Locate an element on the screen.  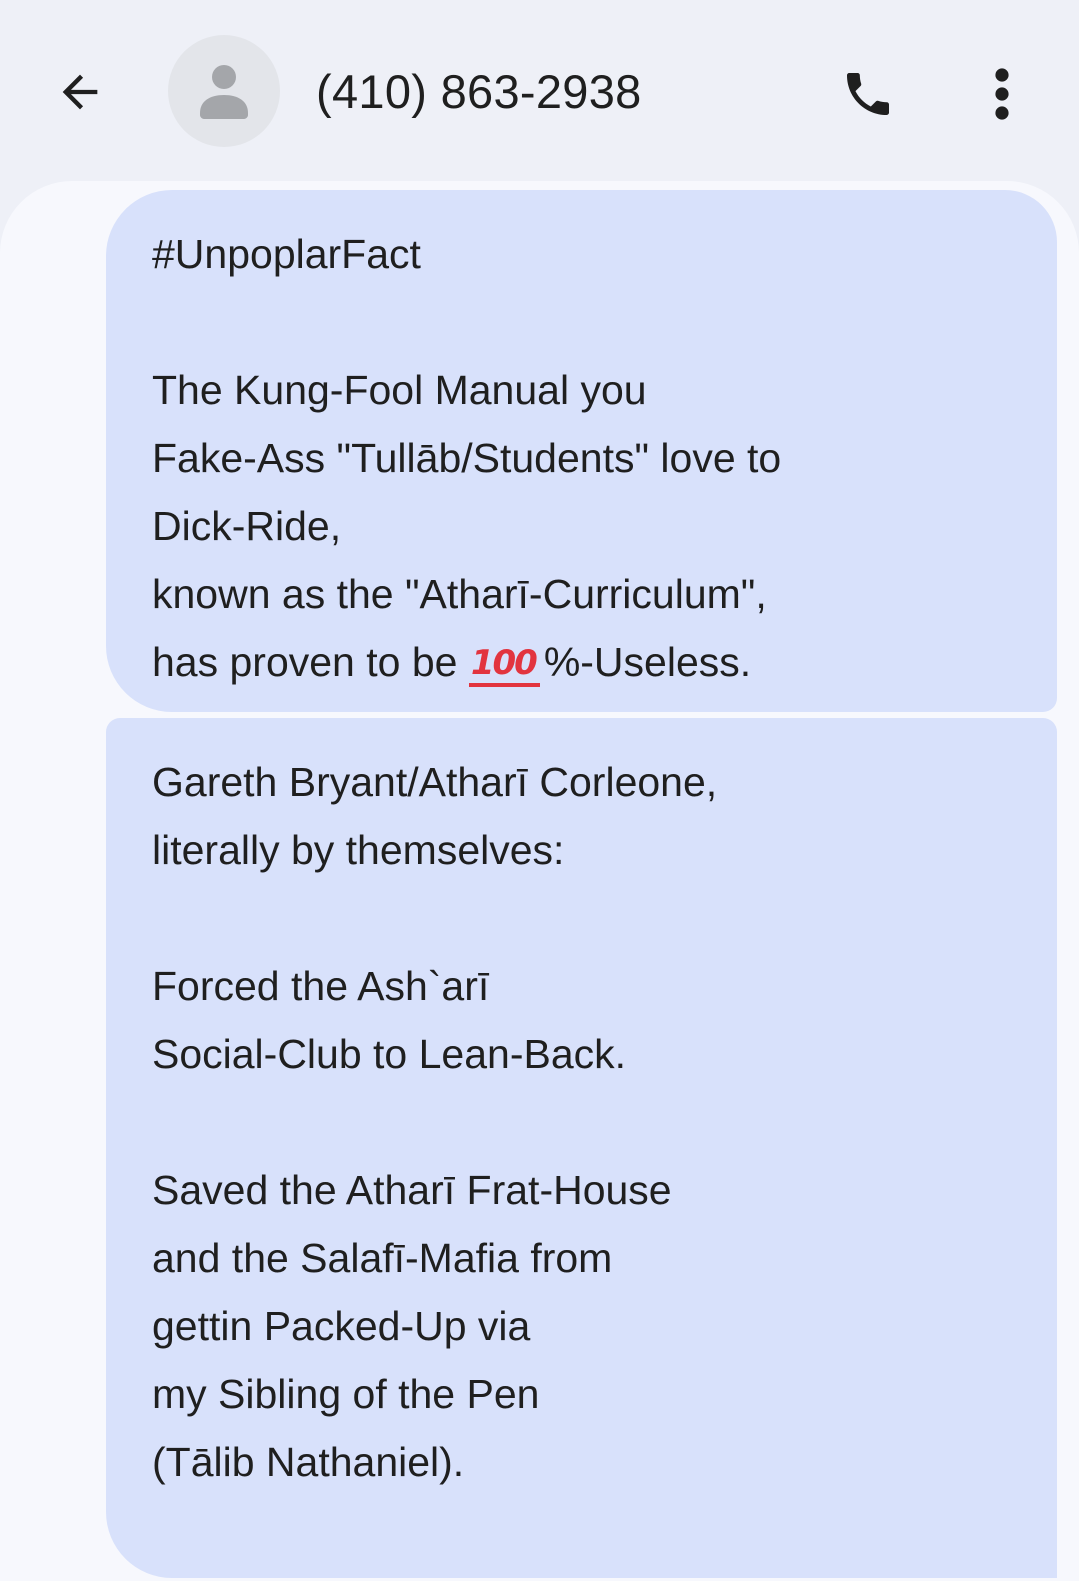
message-text: %-Useless. is located at coordinates (647, 662).